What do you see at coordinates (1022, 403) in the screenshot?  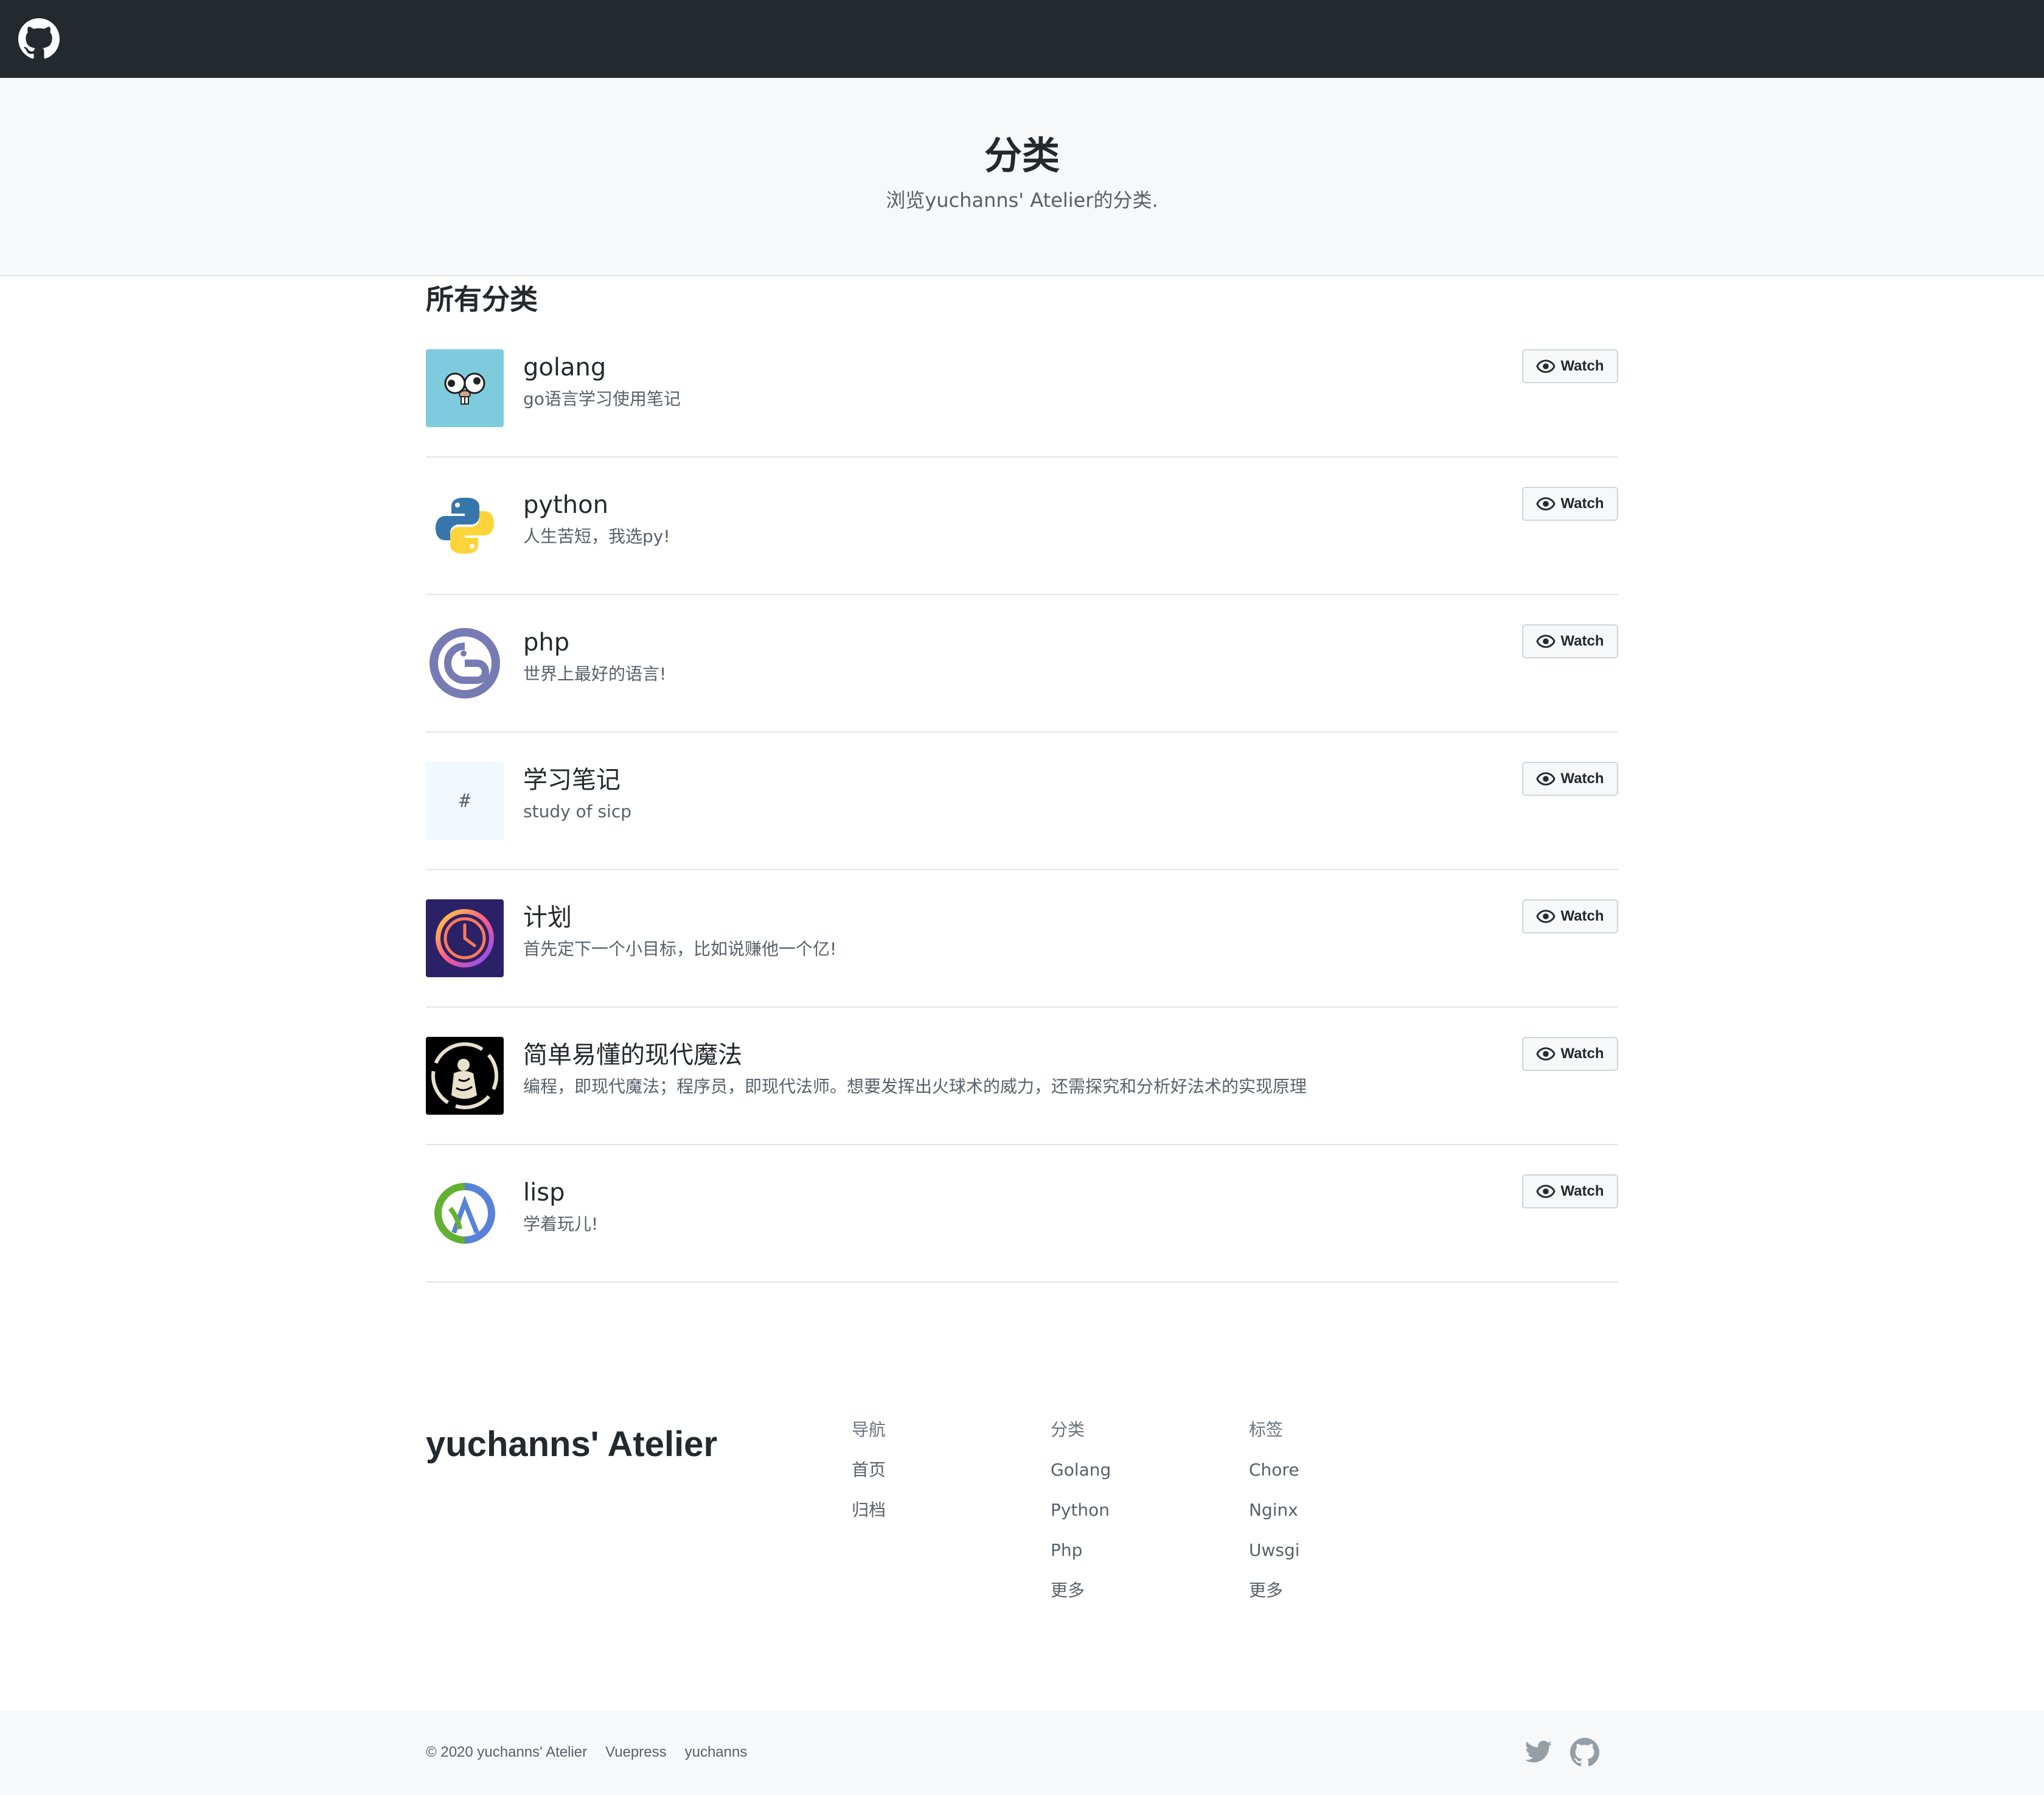 I see `category-item: golang go语言学习使用笔记 Watch` at bounding box center [1022, 403].